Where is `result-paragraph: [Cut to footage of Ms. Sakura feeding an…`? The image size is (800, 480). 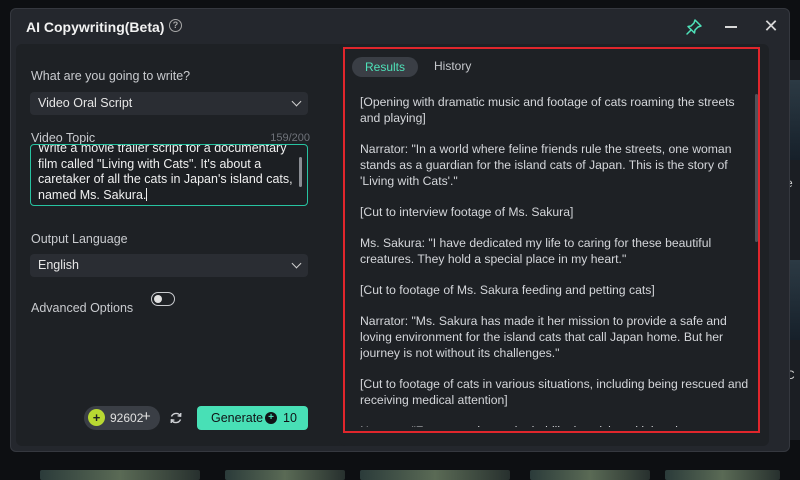 result-paragraph: [Cut to footage of Ms. Sakura feeding an… is located at coordinates (507, 290).